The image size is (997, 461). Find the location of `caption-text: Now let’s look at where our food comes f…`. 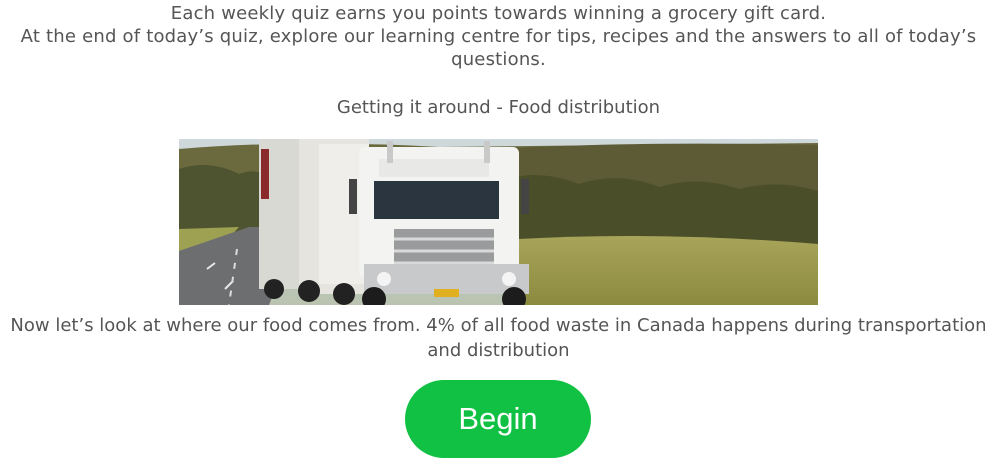

caption-text: Now let’s look at where our food comes f… is located at coordinates (498, 338).